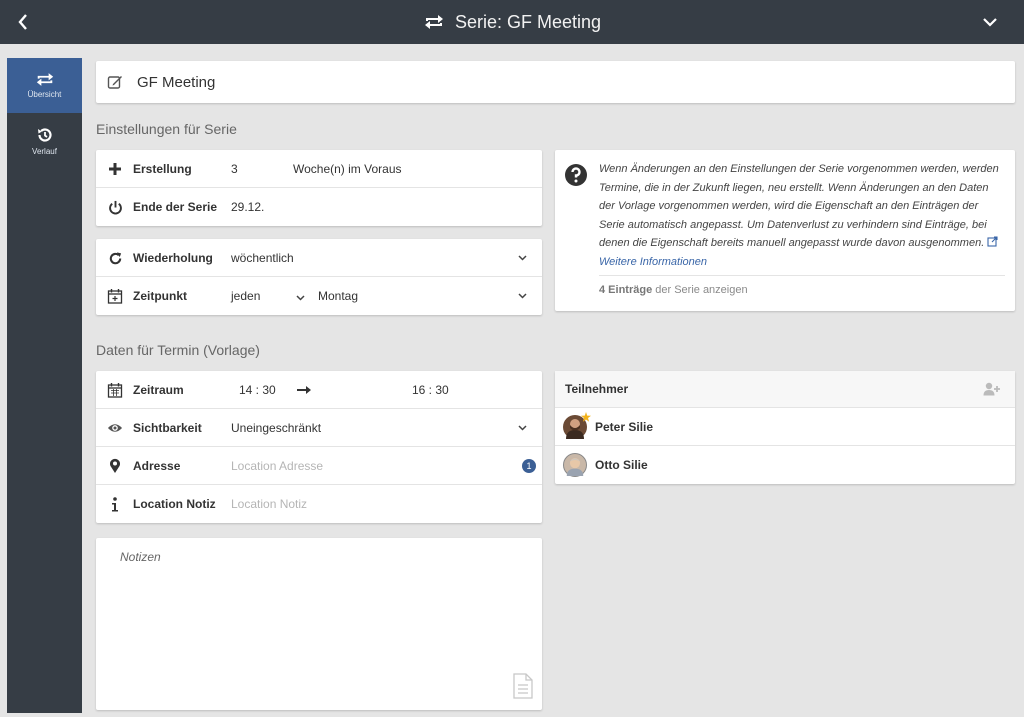 Image resolution: width=1024 pixels, height=717 pixels. What do you see at coordinates (162, 168) in the screenshot?
I see `creation-label: Erstellung` at bounding box center [162, 168].